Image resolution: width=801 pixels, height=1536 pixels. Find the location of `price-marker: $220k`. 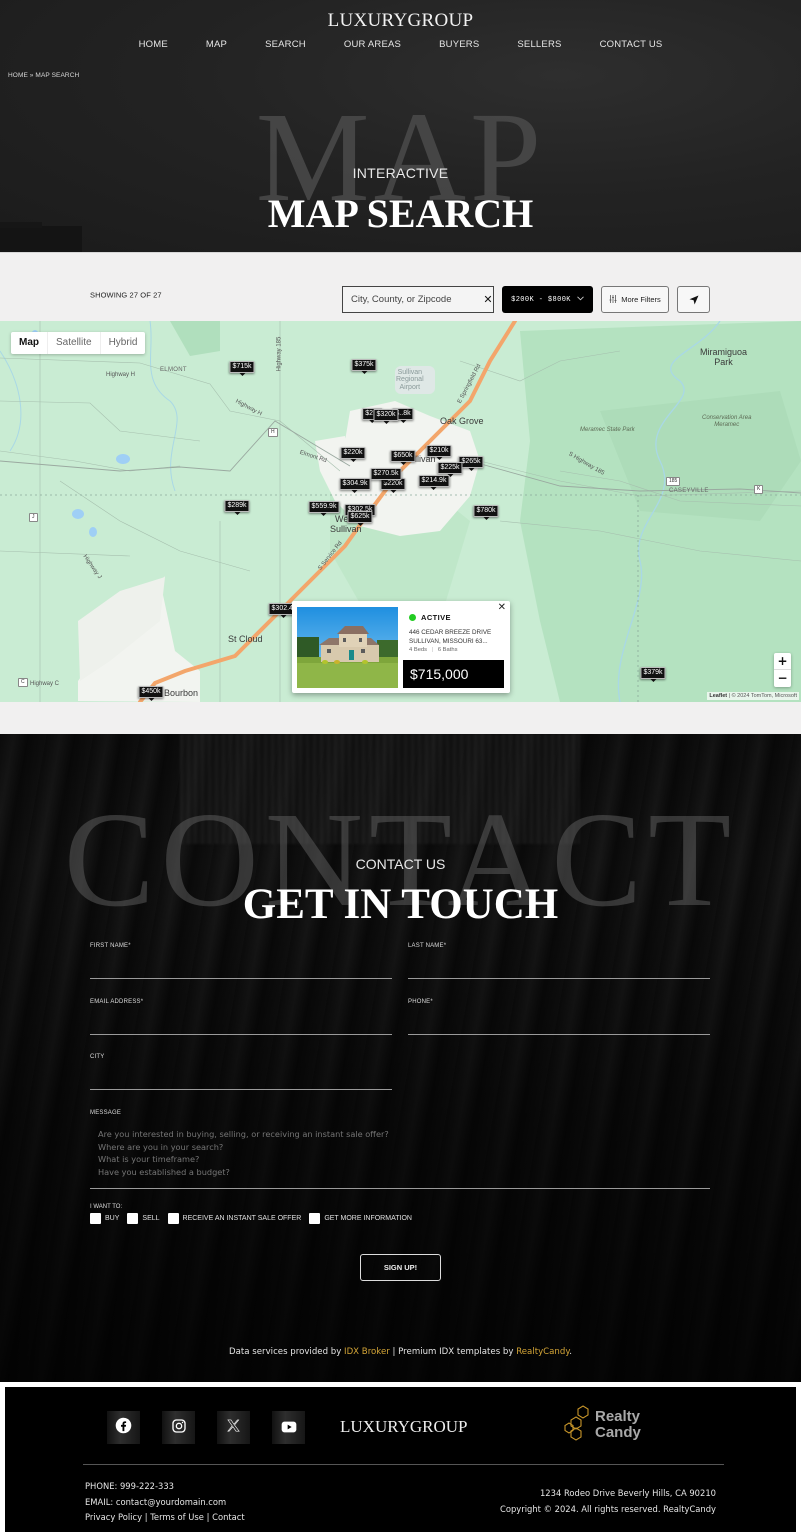

price-marker: $220k is located at coordinates (353, 454).